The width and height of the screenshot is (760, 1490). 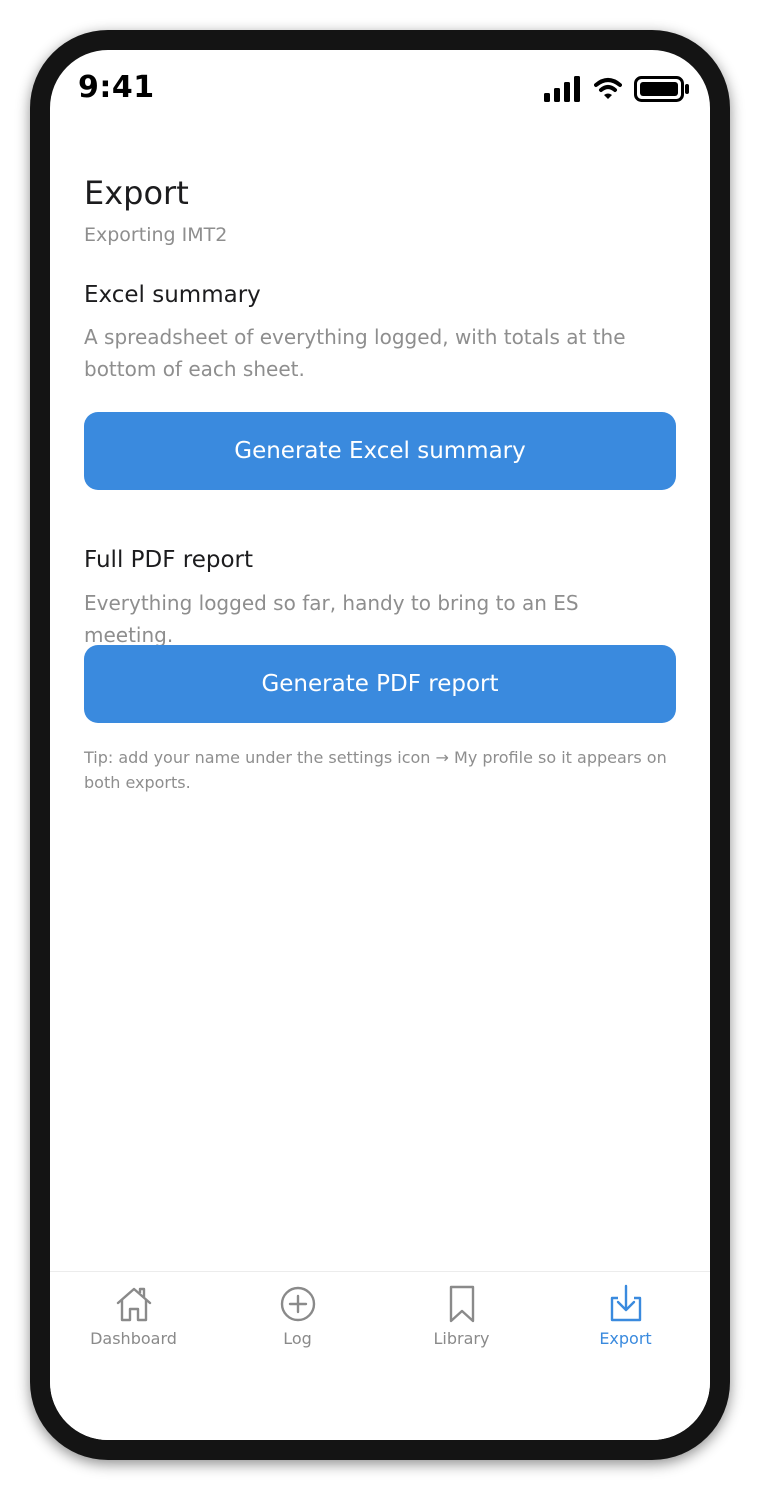 What do you see at coordinates (380, 451) in the screenshot?
I see `generate-excel-button: Generate Excel summary` at bounding box center [380, 451].